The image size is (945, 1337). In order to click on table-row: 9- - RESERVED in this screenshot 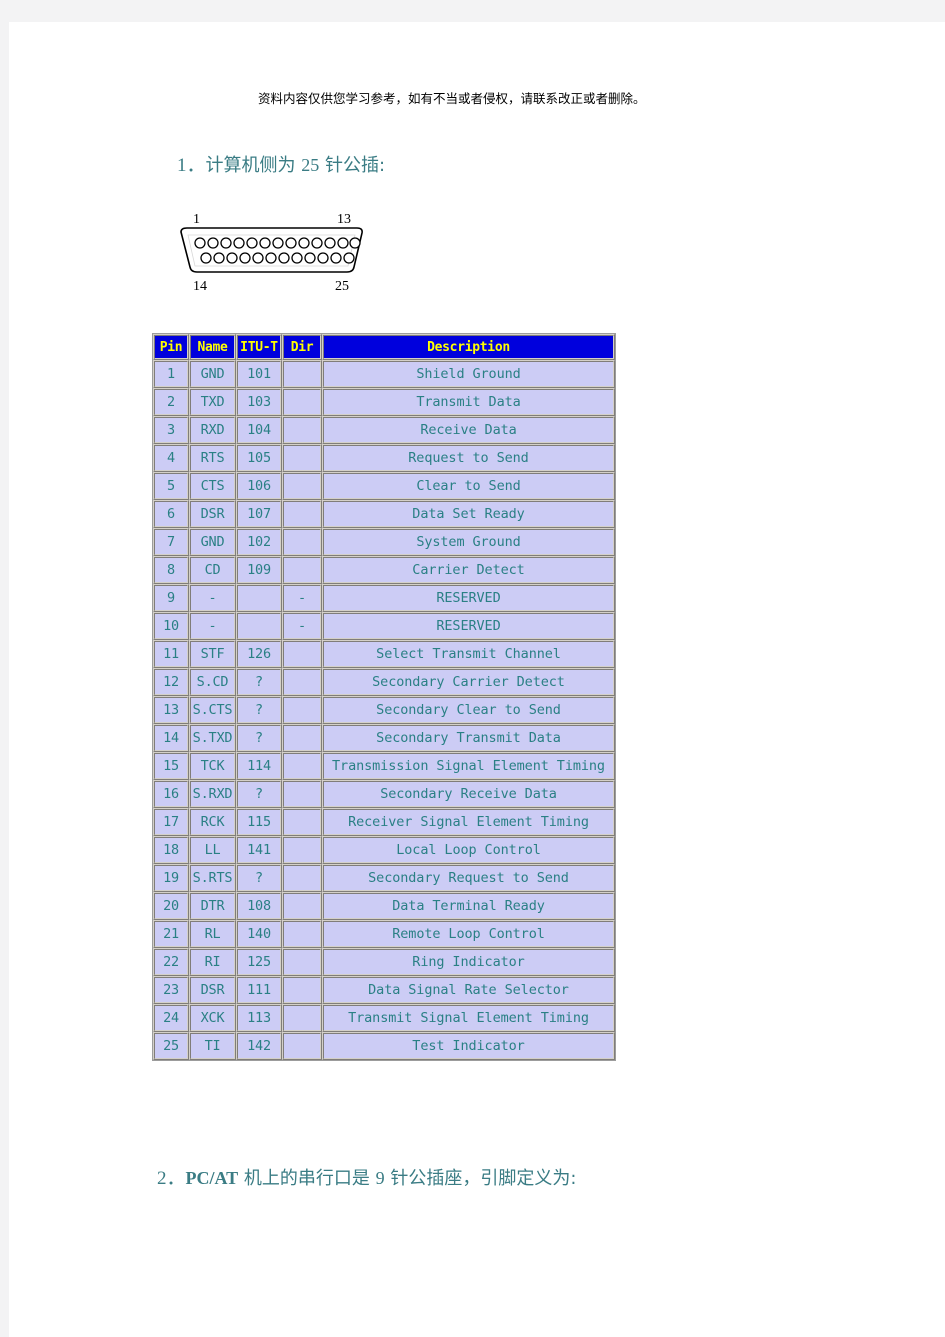, I will do `click(384, 598)`.